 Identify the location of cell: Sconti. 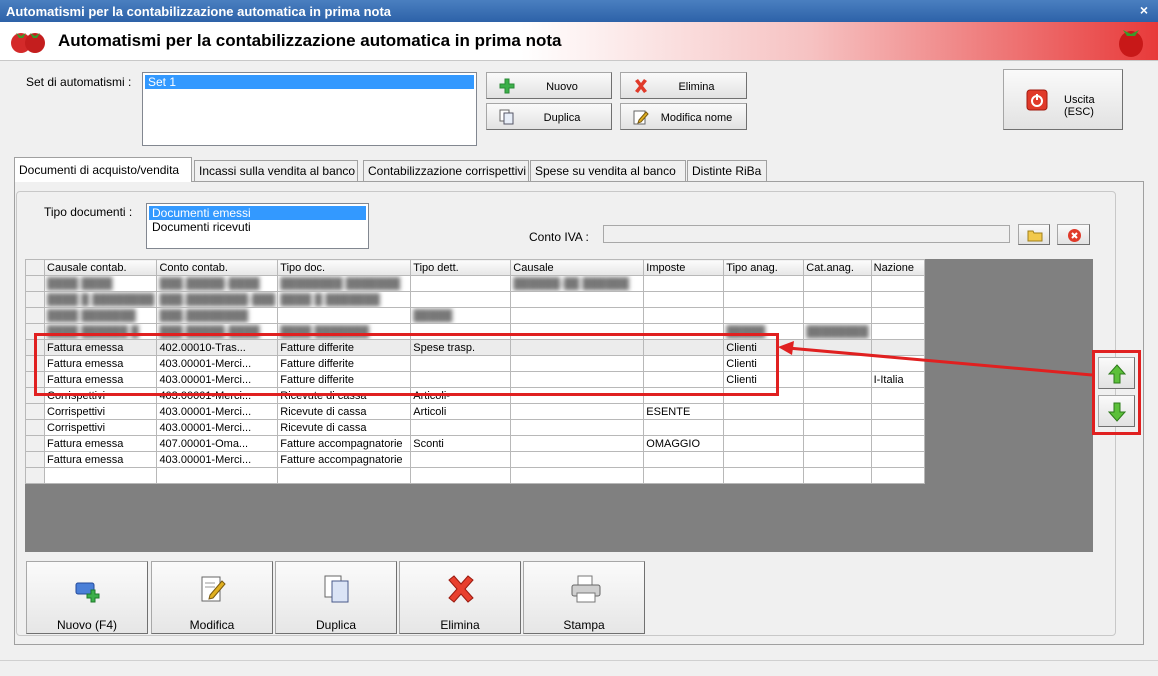
(461, 443).